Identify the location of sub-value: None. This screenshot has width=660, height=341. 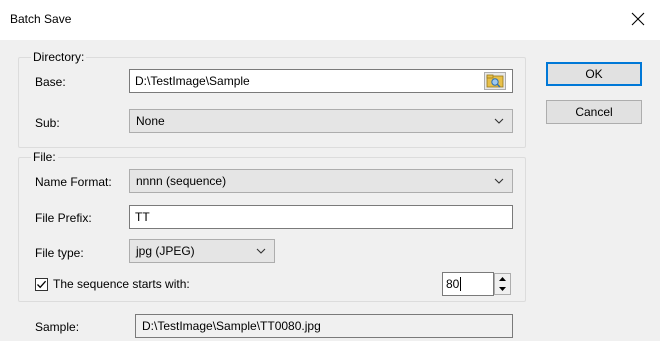
(150, 121).